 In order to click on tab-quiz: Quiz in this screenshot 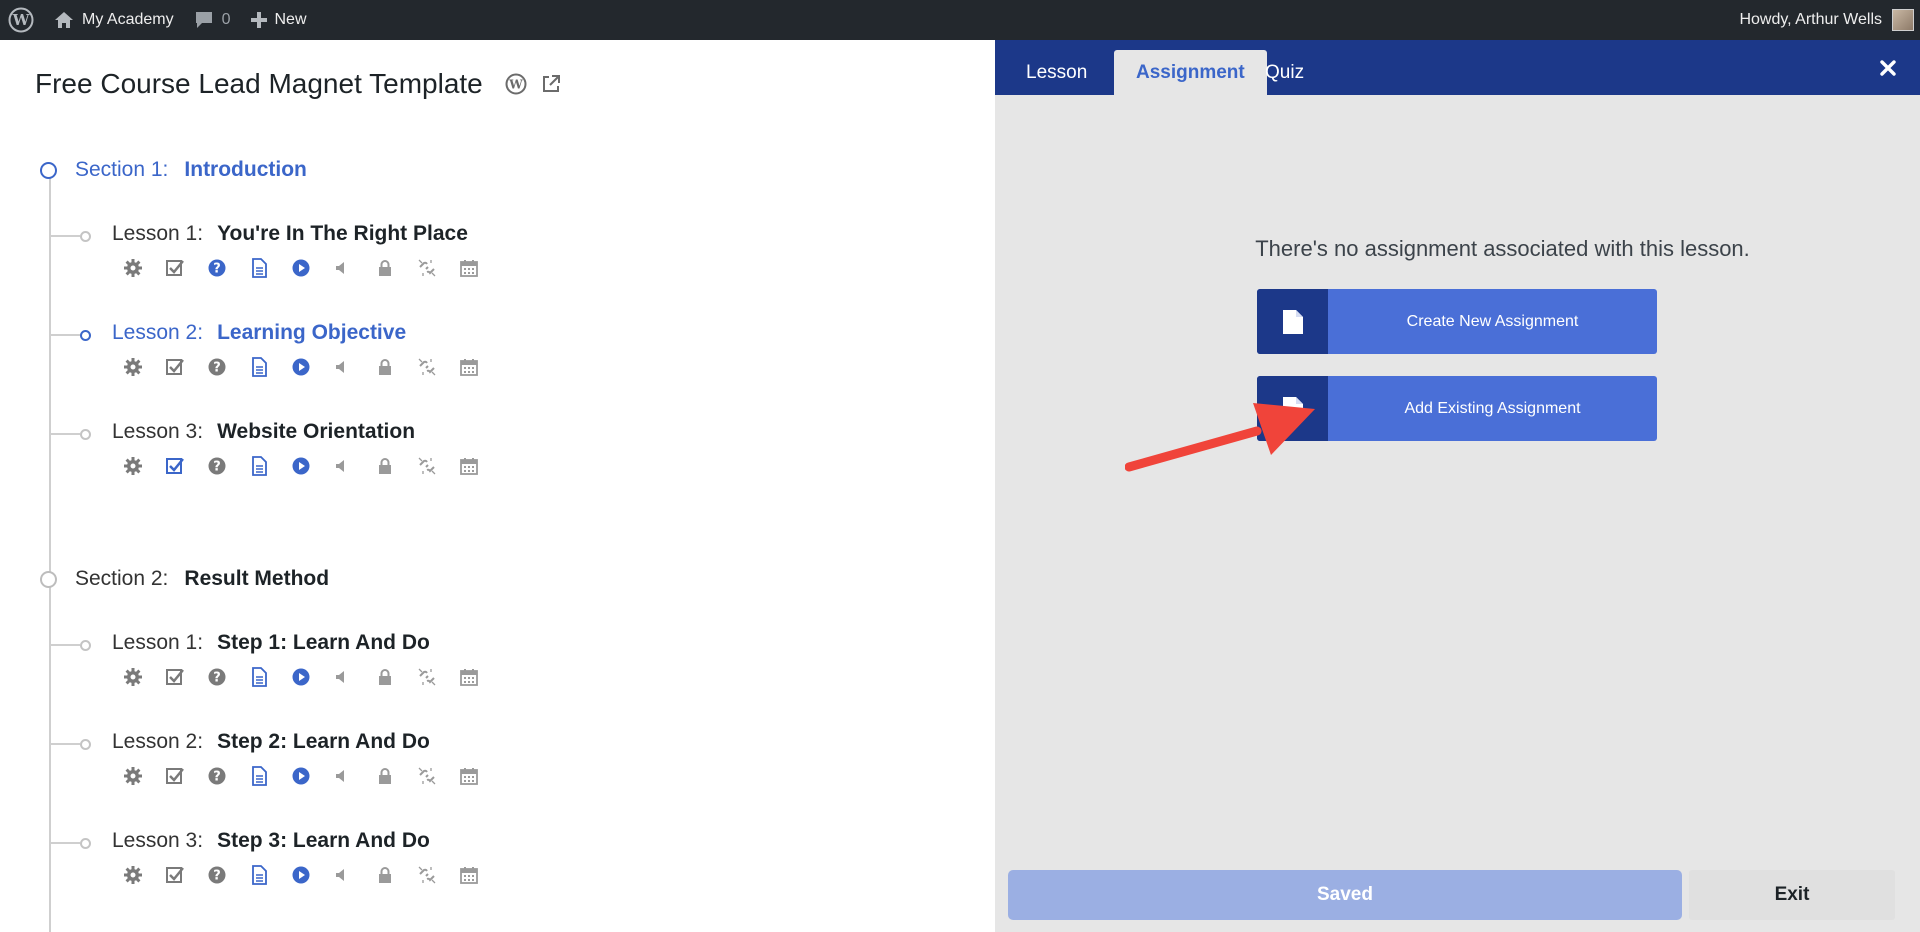, I will do `click(1284, 72)`.